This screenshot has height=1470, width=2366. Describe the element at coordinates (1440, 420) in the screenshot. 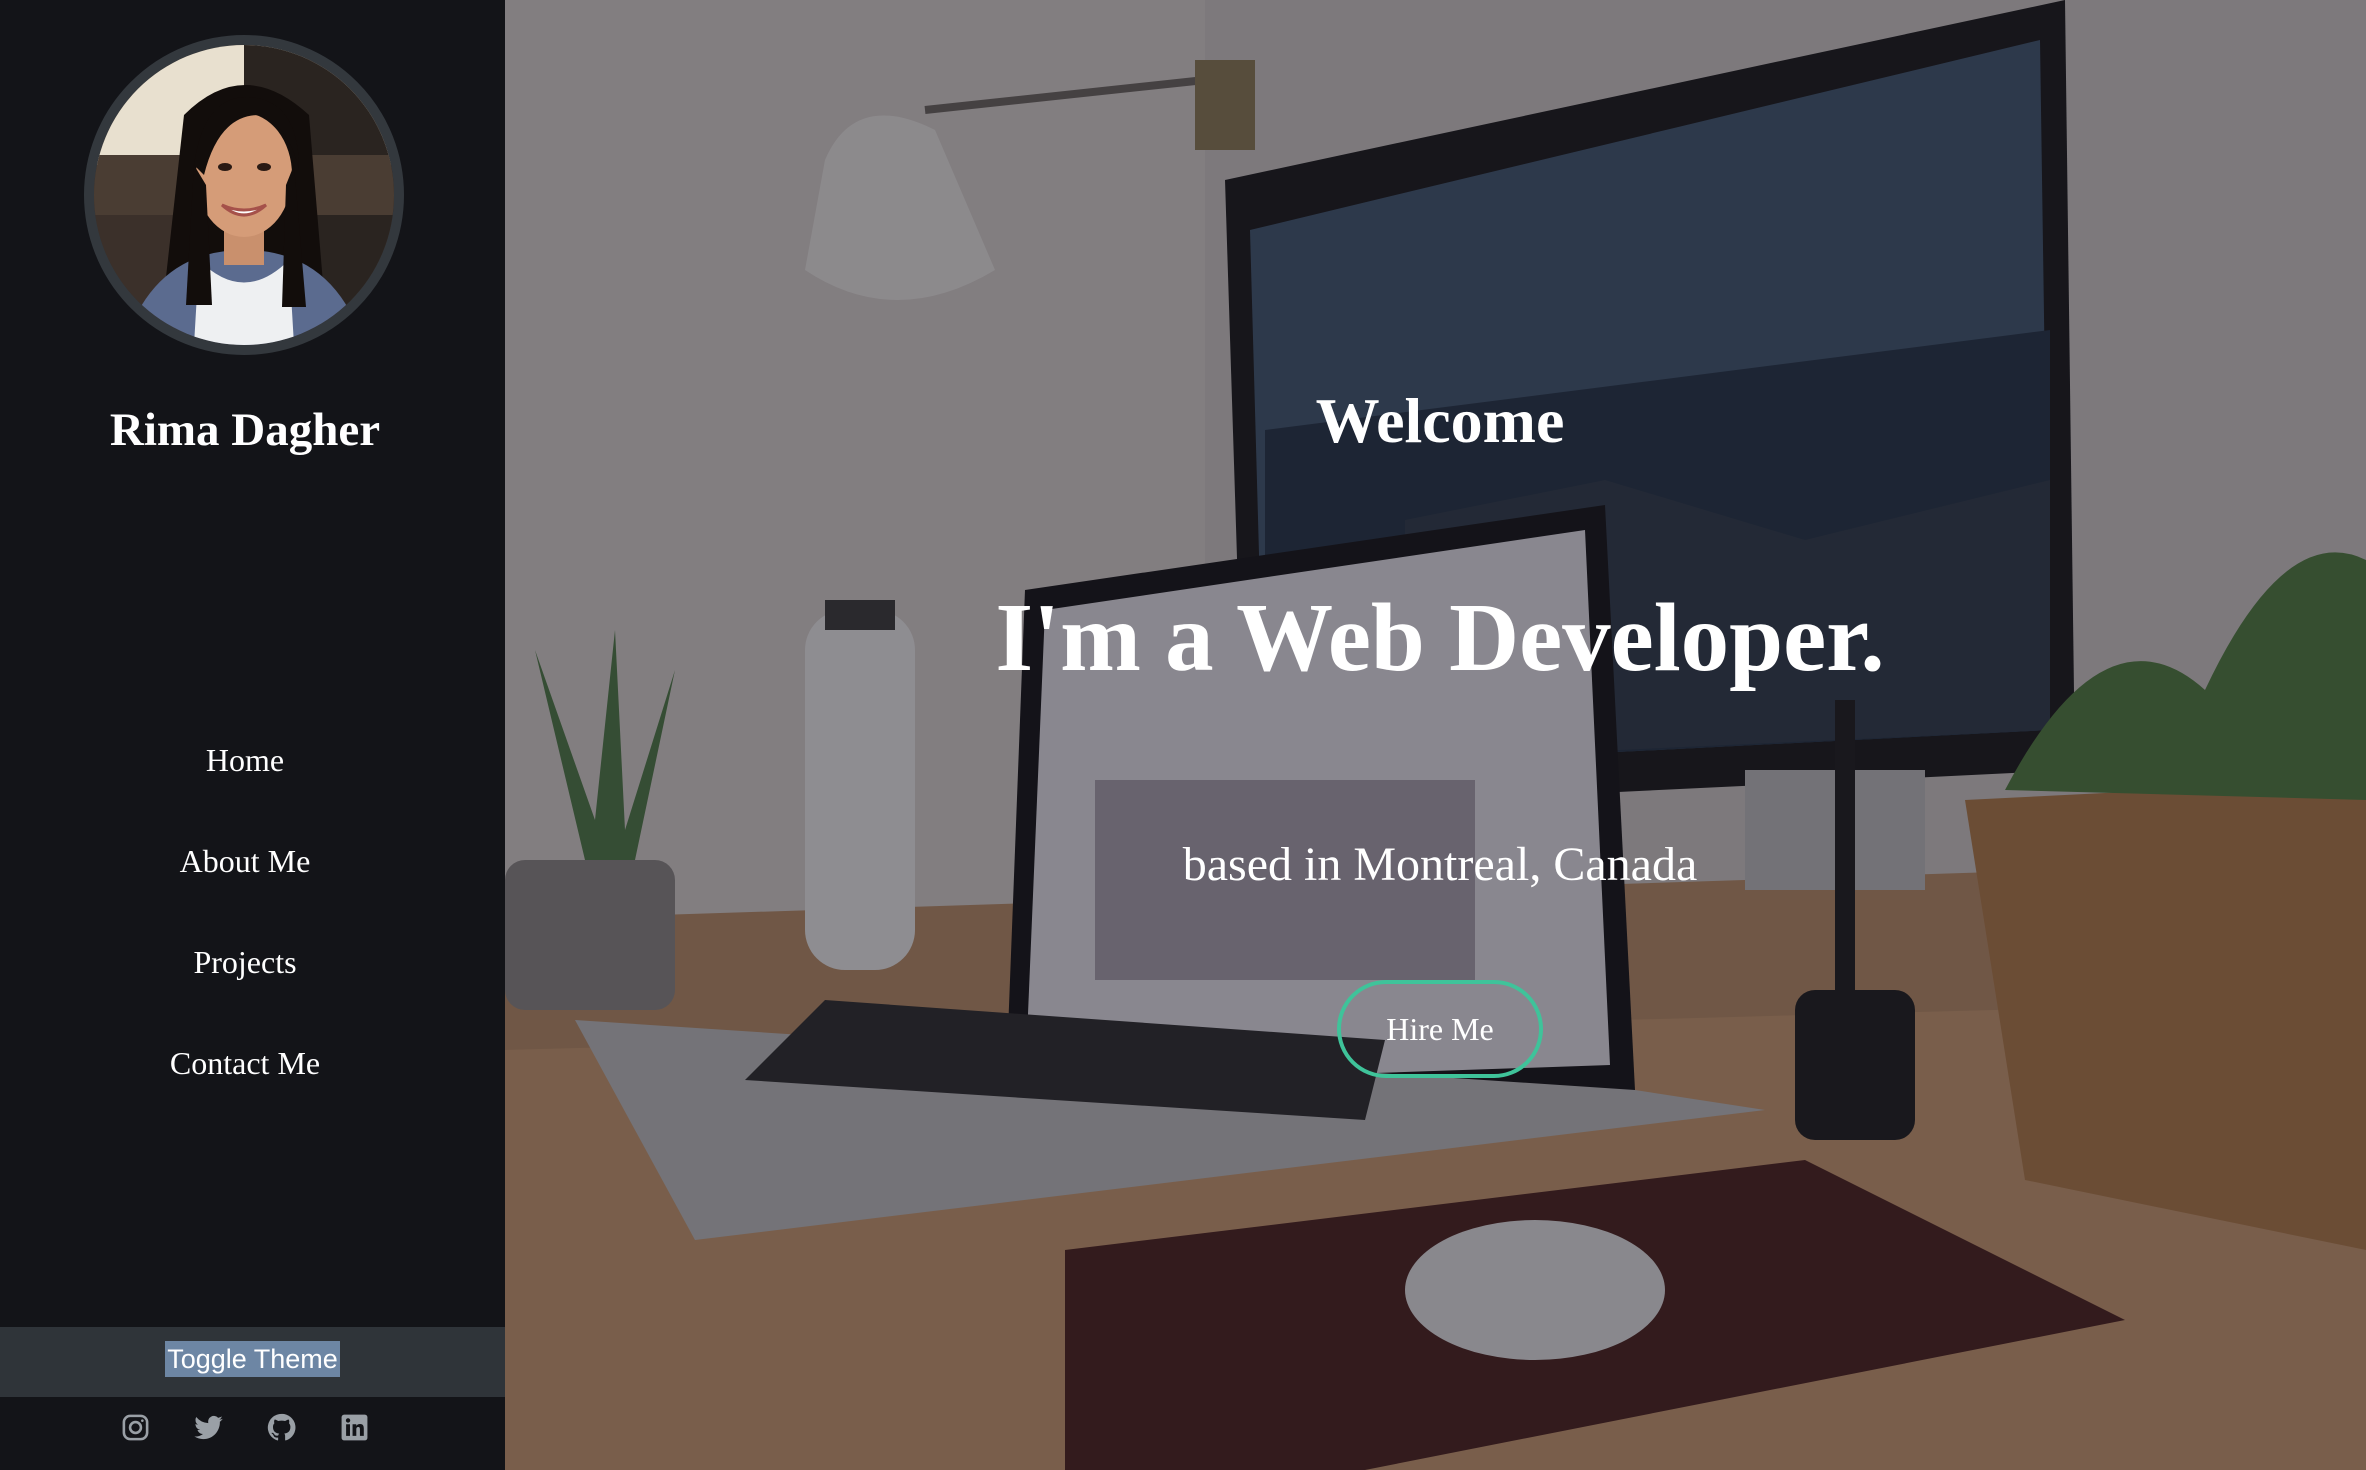

I see `welcome-heading: Welcome` at that location.